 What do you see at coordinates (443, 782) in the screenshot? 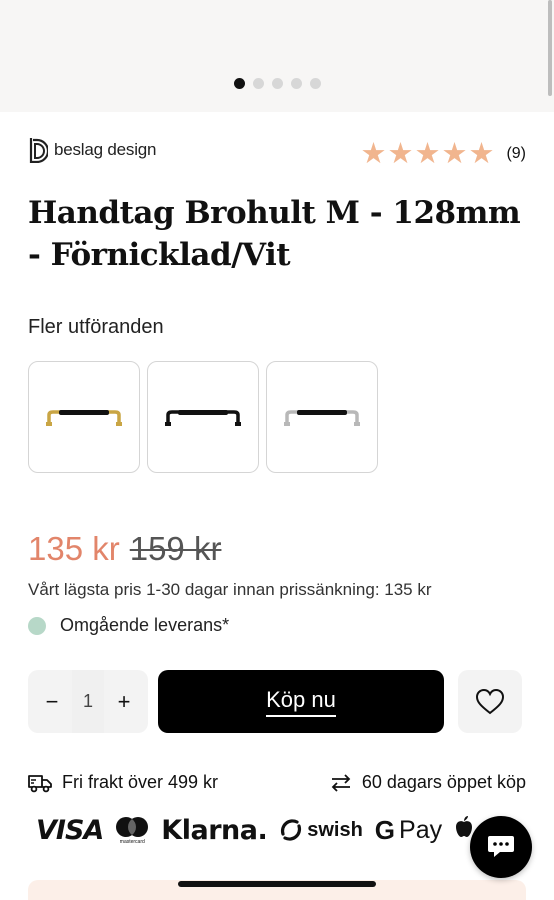
I see `open-purchase-text: 60 dagars öppet köp` at bounding box center [443, 782].